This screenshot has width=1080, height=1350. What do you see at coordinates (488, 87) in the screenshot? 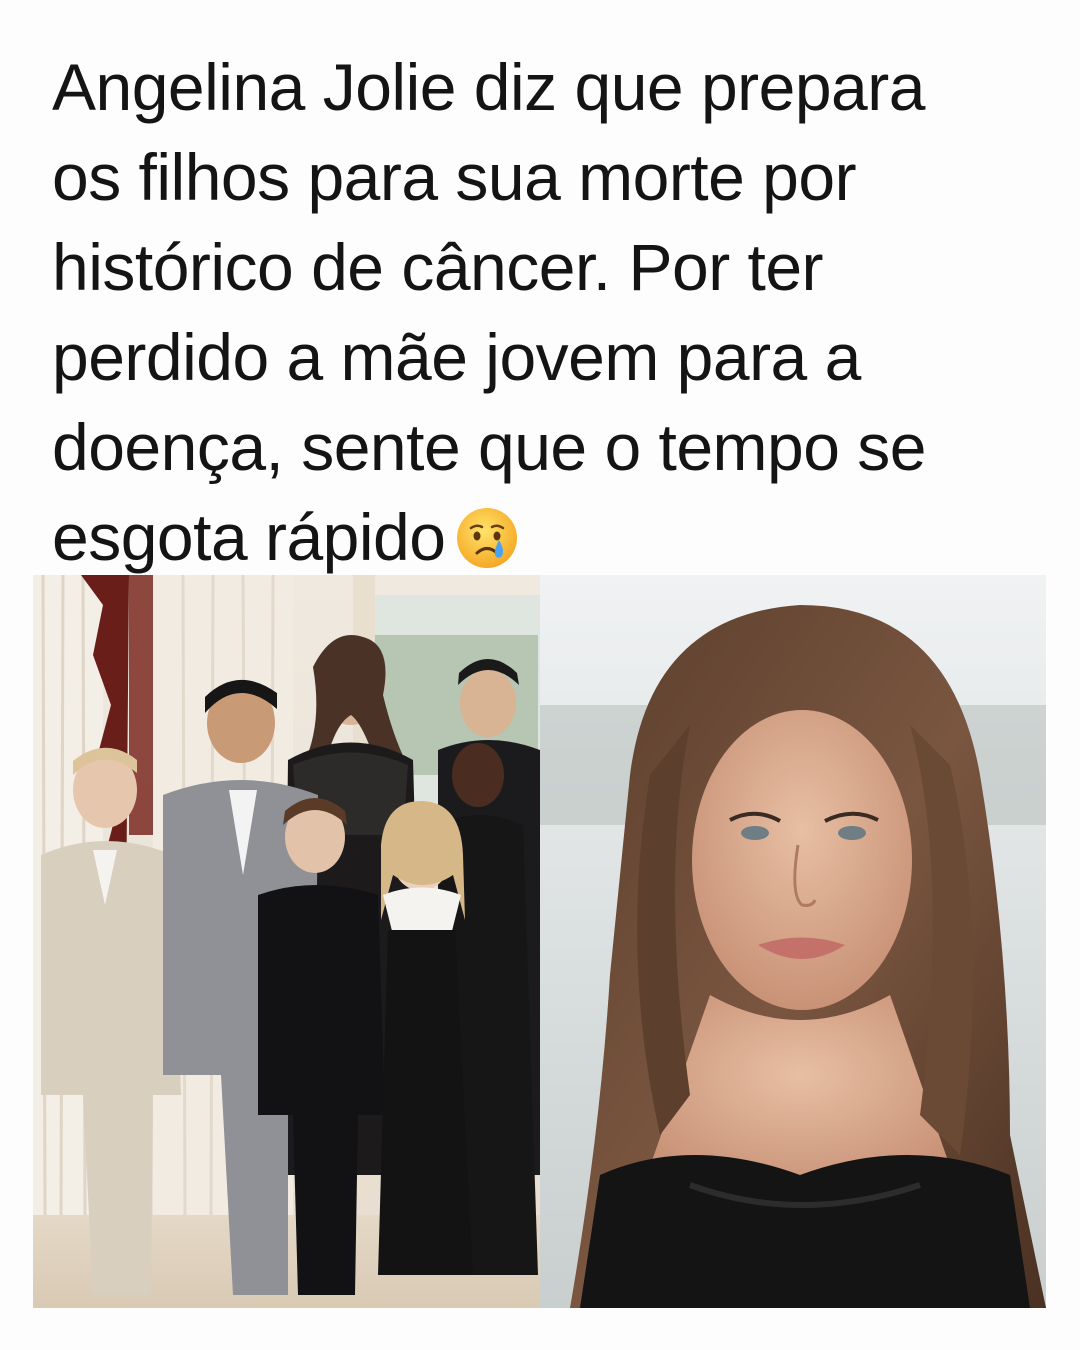
I see `headline-line-1: Angelina Jolie diz que prepara` at bounding box center [488, 87].